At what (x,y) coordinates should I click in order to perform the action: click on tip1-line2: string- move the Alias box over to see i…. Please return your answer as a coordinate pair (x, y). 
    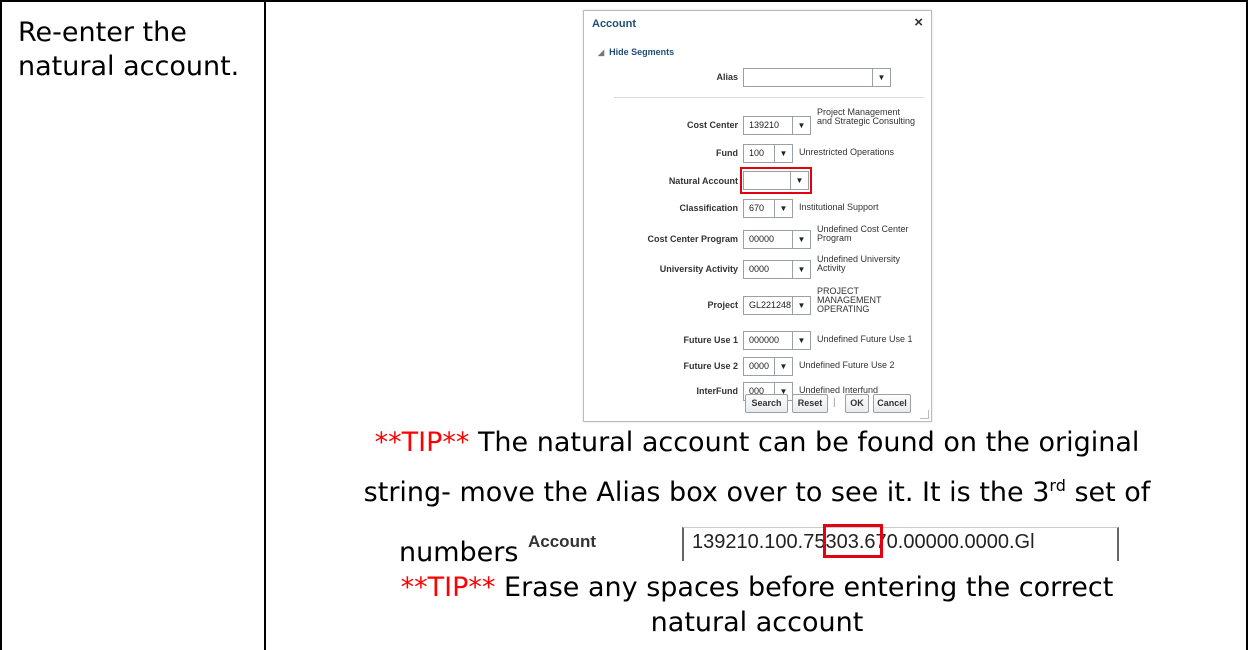
    Looking at the image, I should click on (757, 492).